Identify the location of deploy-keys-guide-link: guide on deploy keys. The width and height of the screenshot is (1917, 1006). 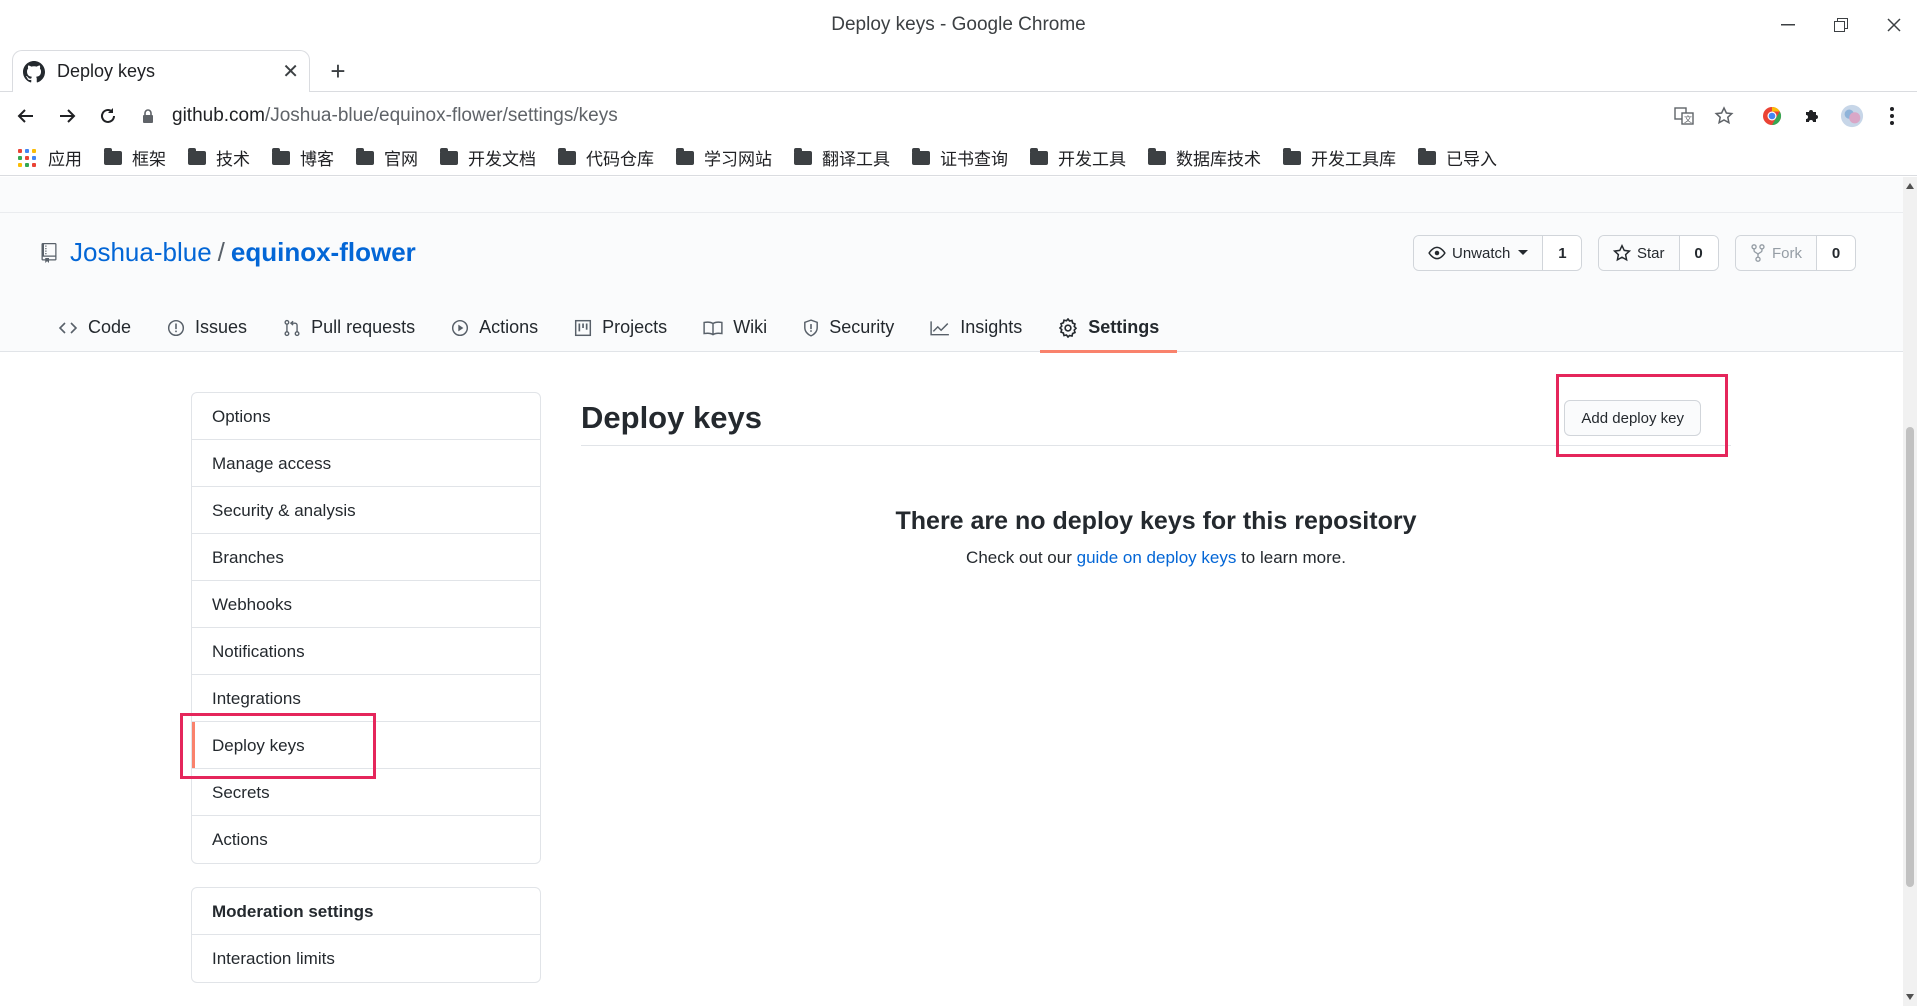
(1157, 557).